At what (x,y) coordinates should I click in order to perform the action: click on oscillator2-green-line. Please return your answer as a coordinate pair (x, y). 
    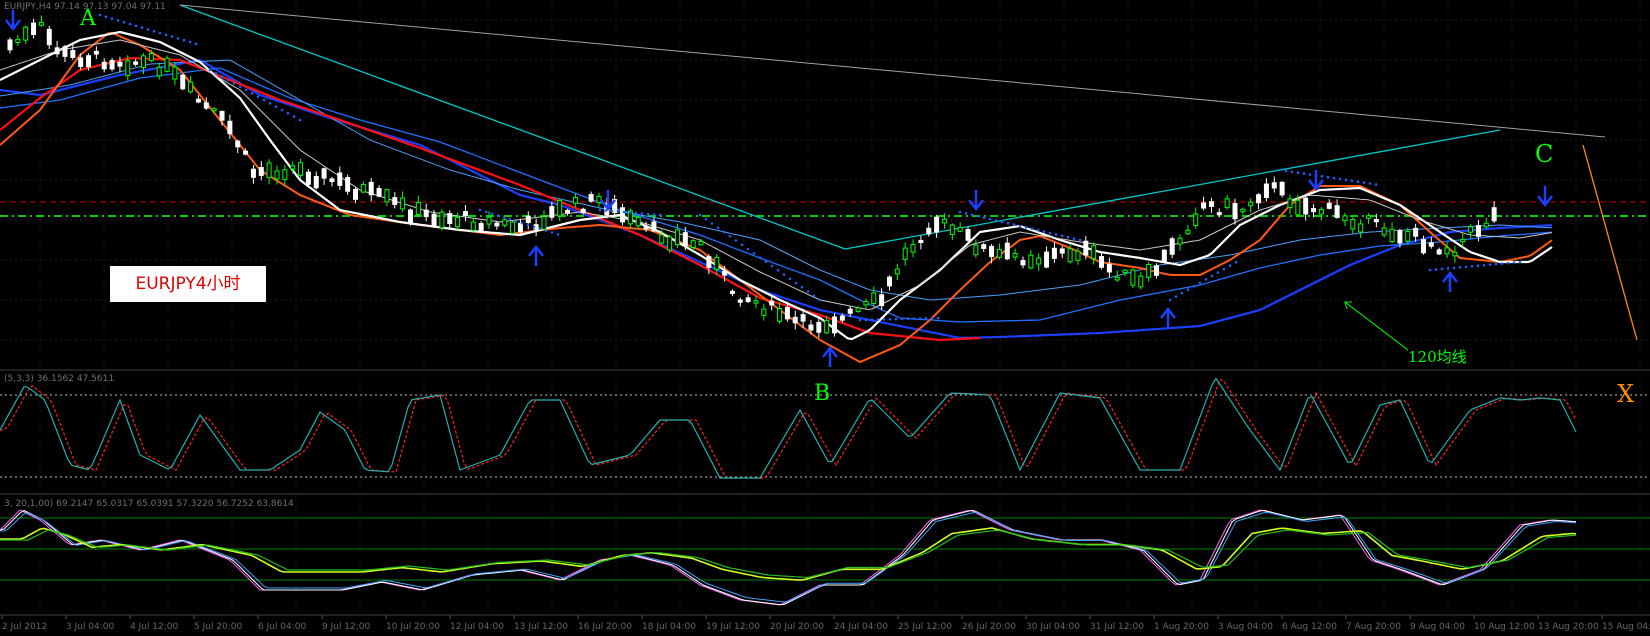
    Looking at the image, I should click on (788, 554).